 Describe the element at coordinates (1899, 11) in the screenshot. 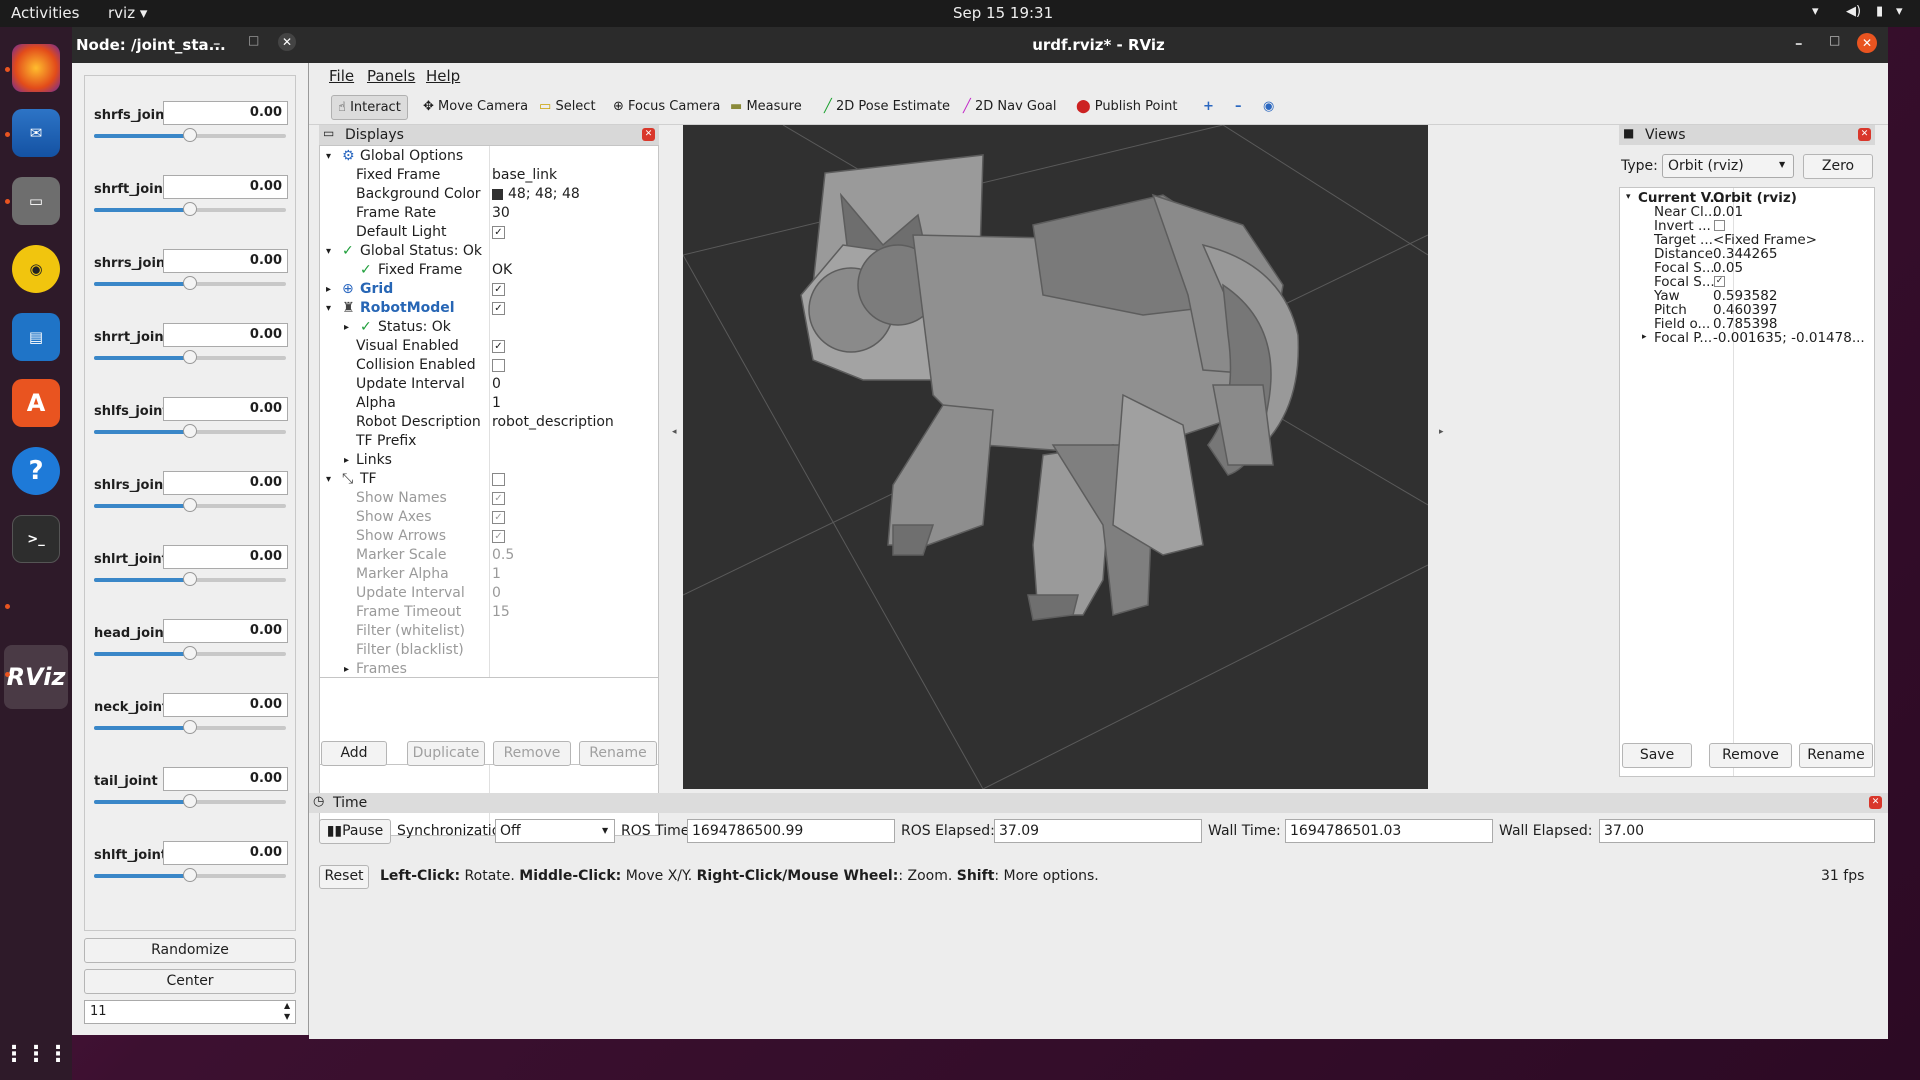

I see `system-menu-icon: ▾` at that location.